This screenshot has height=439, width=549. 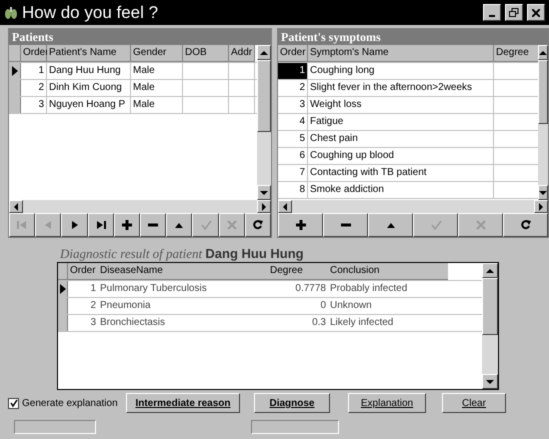 What do you see at coordinates (401, 139) in the screenshot?
I see `table-cell: Chest pain` at bounding box center [401, 139].